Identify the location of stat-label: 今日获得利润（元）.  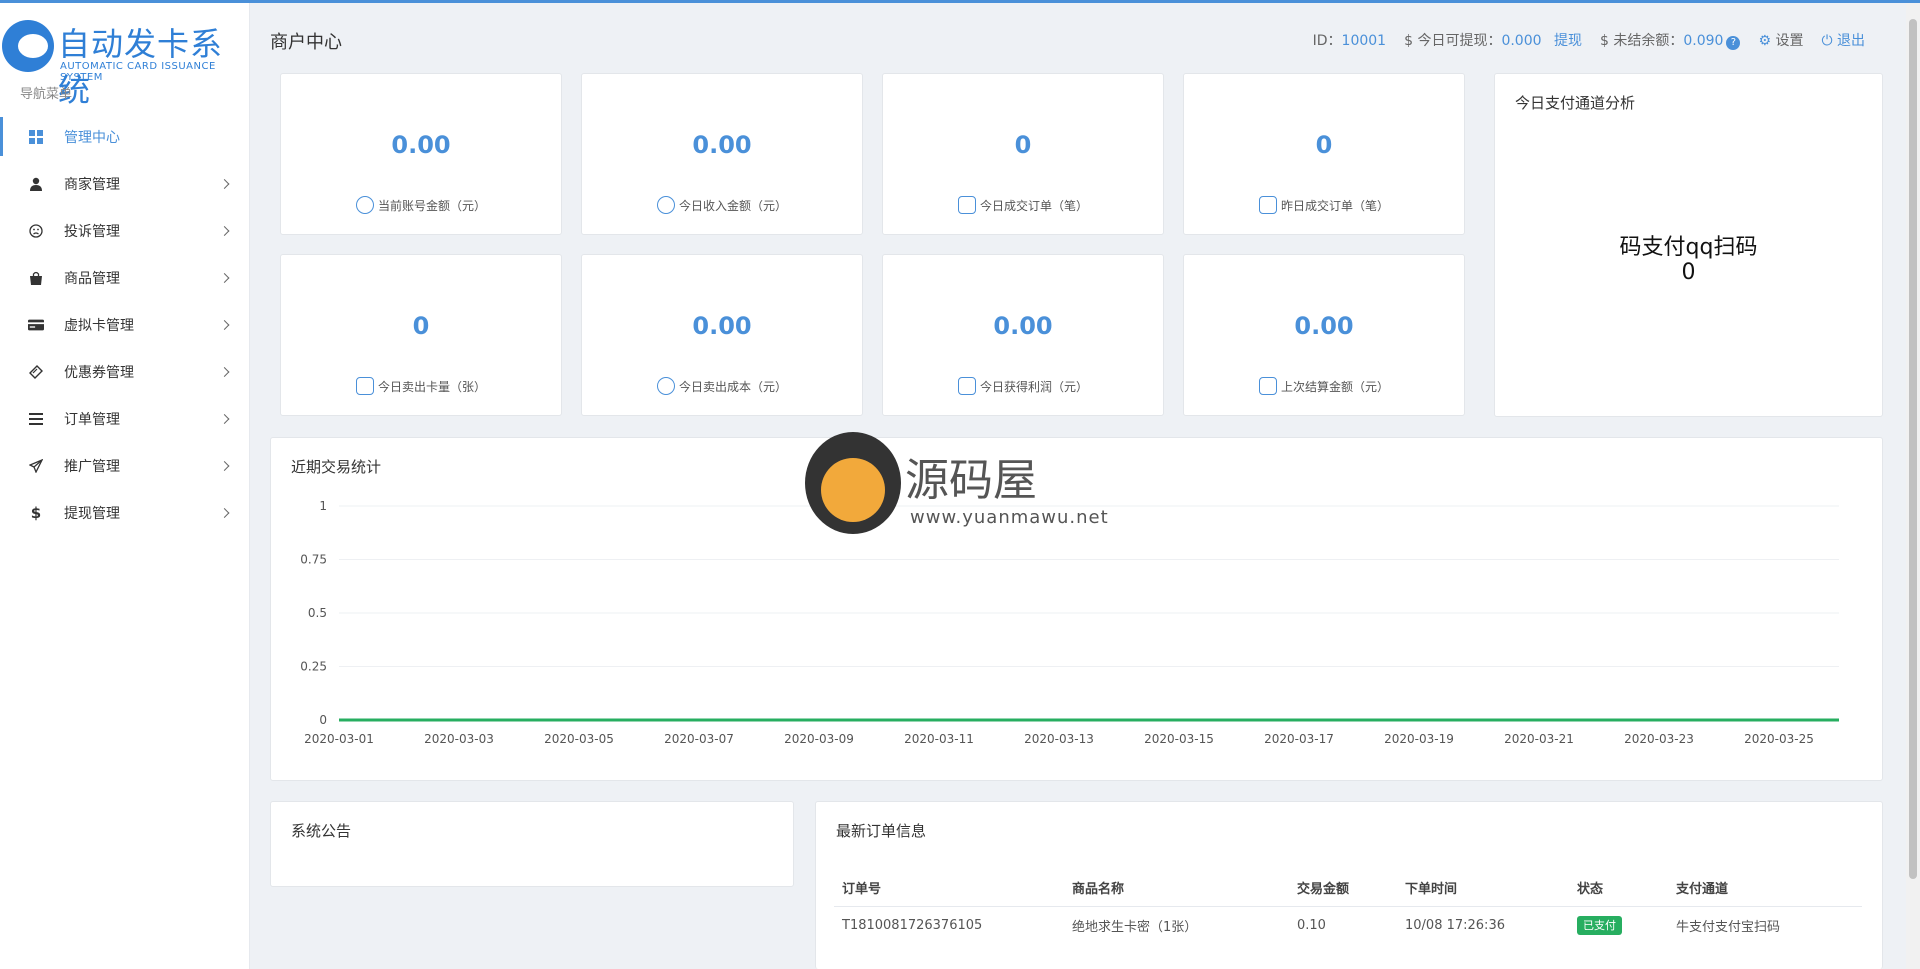
(1033, 386).